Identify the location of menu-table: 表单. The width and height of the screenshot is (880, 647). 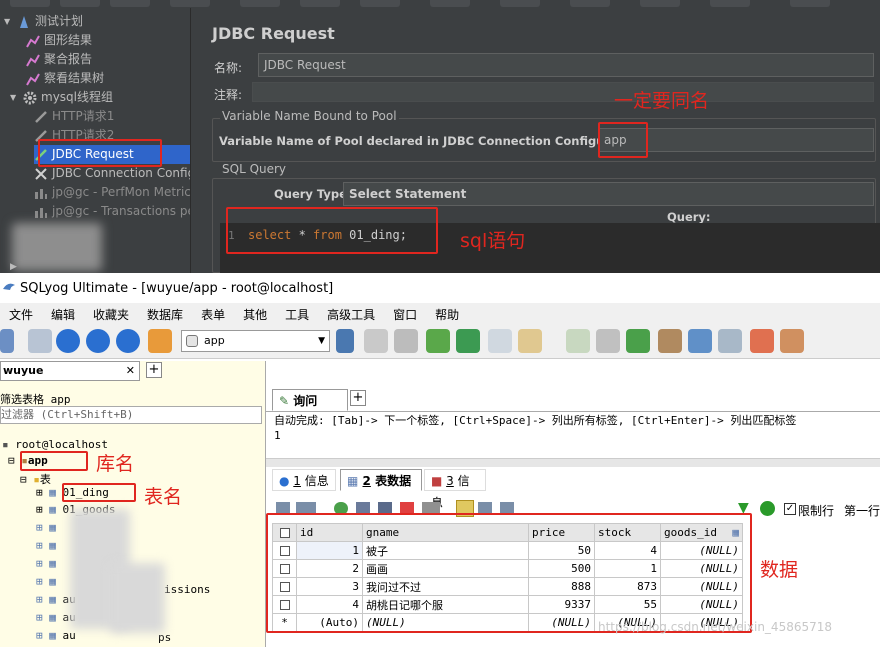
(213, 314).